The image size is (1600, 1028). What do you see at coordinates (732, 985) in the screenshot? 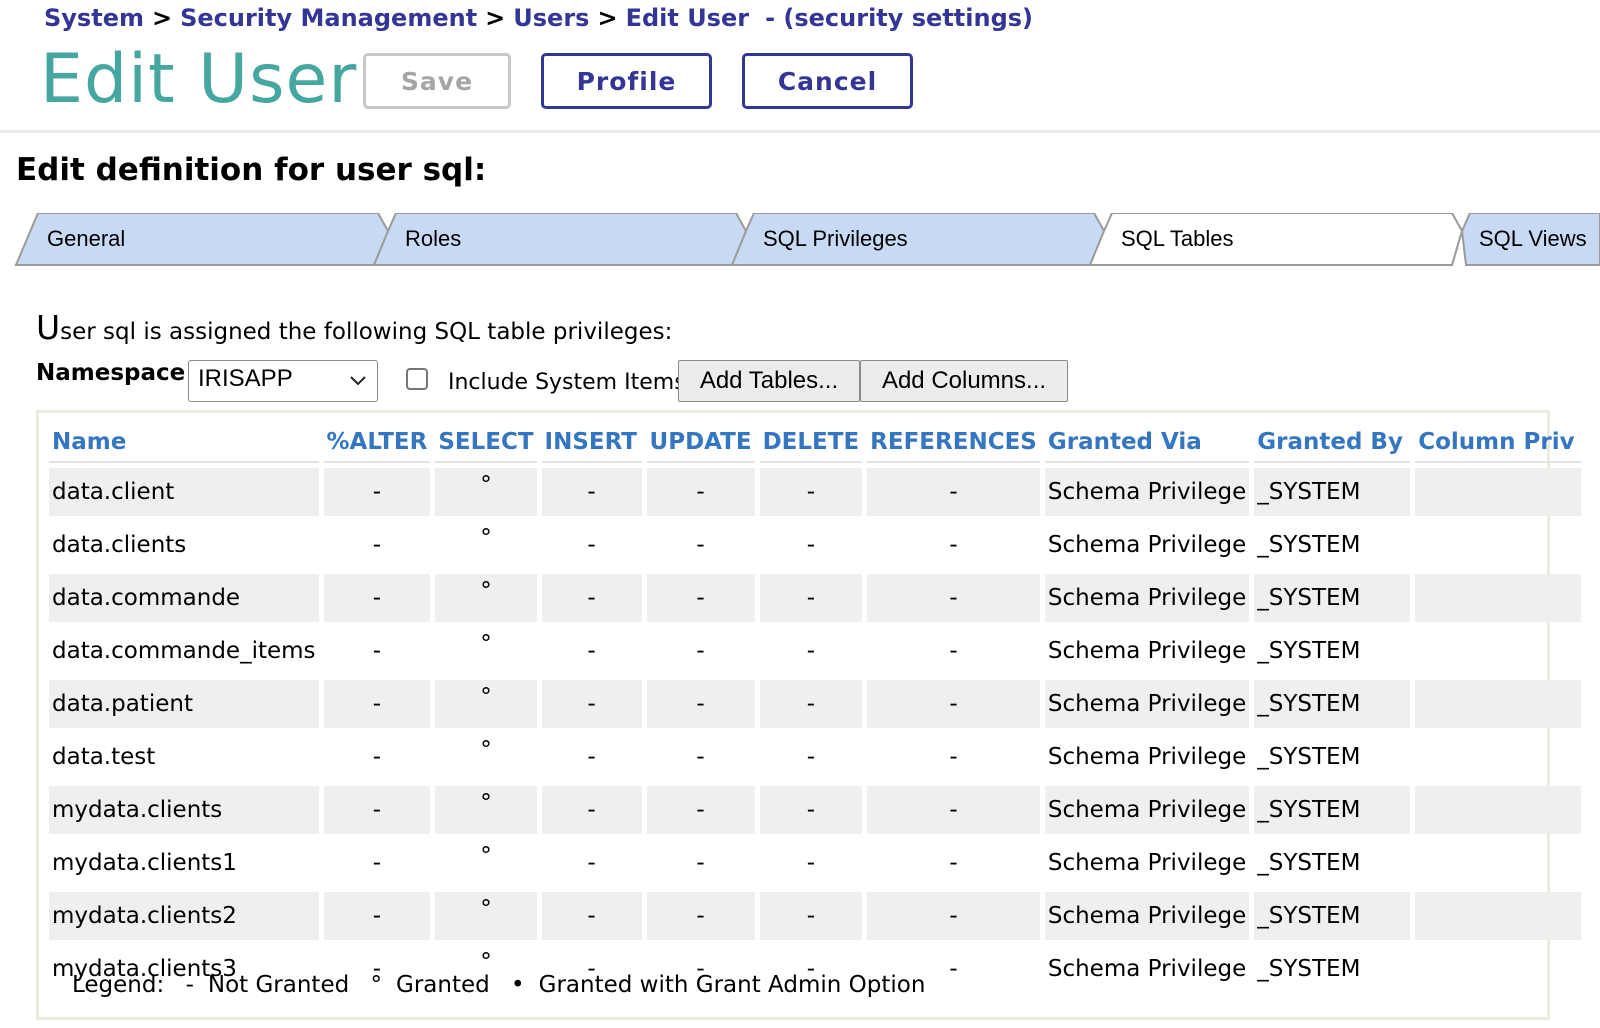
I see `legend-text-granted-admin: Granted with Grant Admin Option` at bounding box center [732, 985].